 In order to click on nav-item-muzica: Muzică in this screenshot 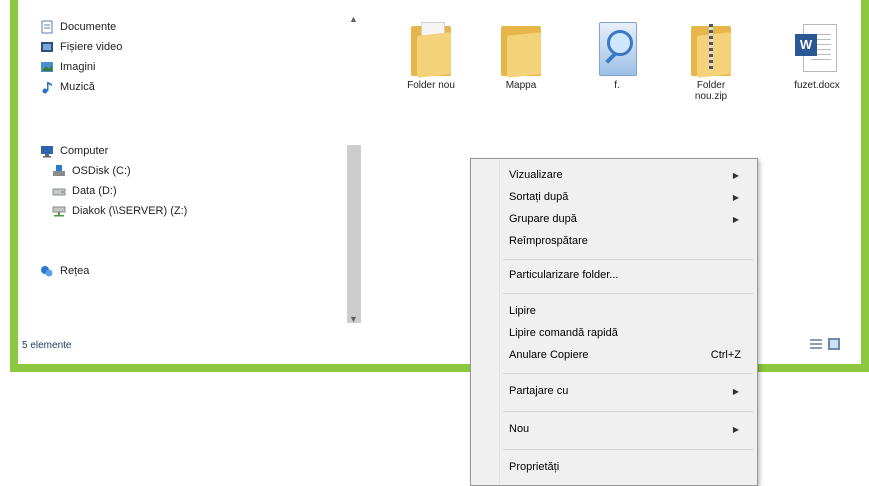, I will do `click(67, 87)`.